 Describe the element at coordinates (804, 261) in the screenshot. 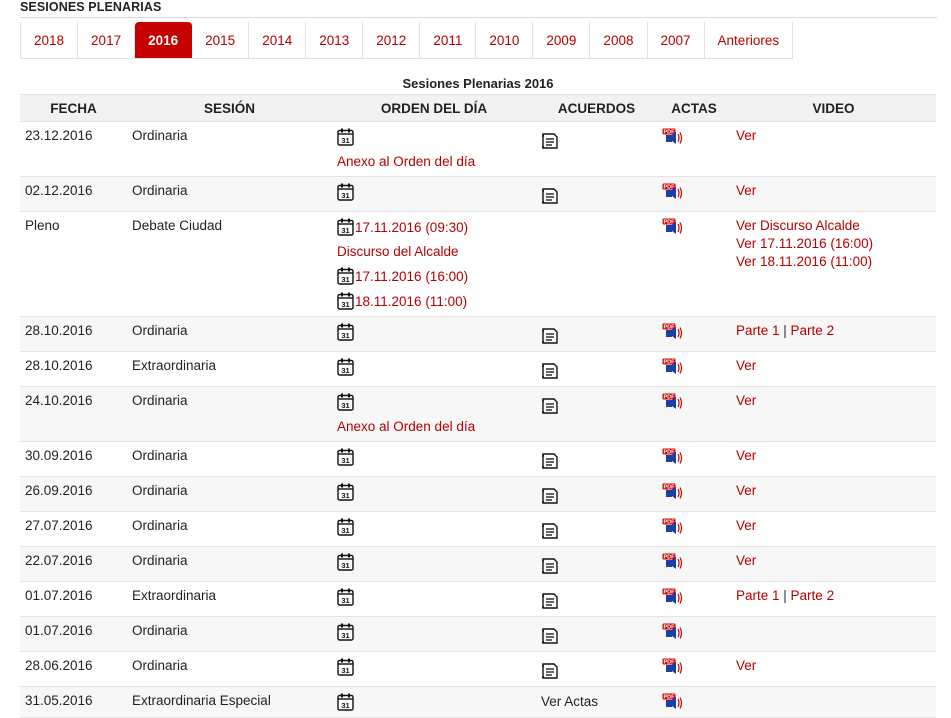

I see `video-link: Ver 18.11.2016 (11:00)` at that location.